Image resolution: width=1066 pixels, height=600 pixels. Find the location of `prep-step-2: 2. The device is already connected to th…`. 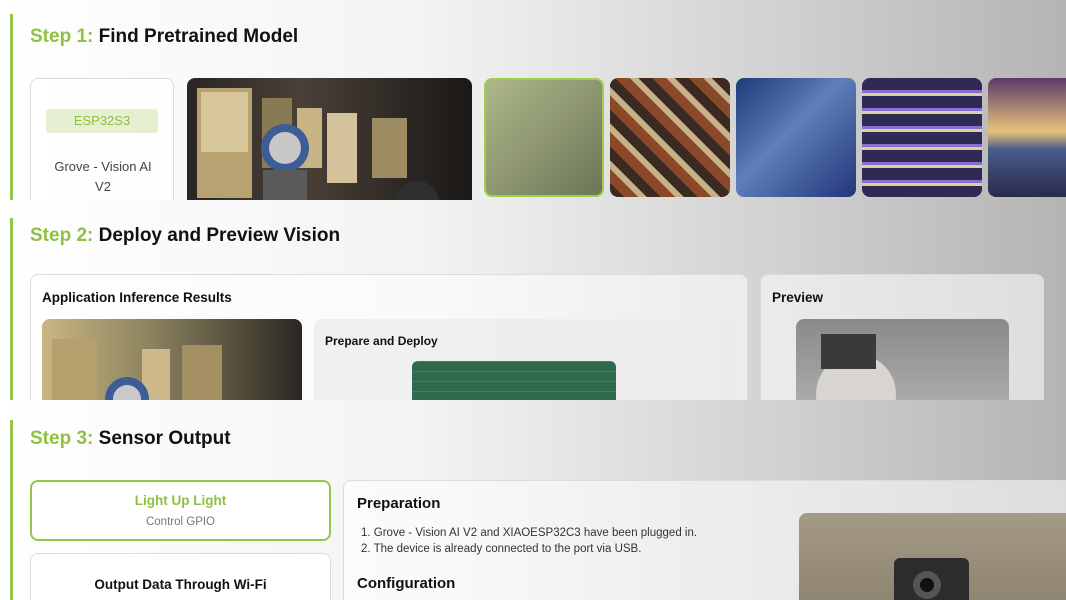

prep-step-2: 2. The device is already connected to th… is located at coordinates (501, 549).